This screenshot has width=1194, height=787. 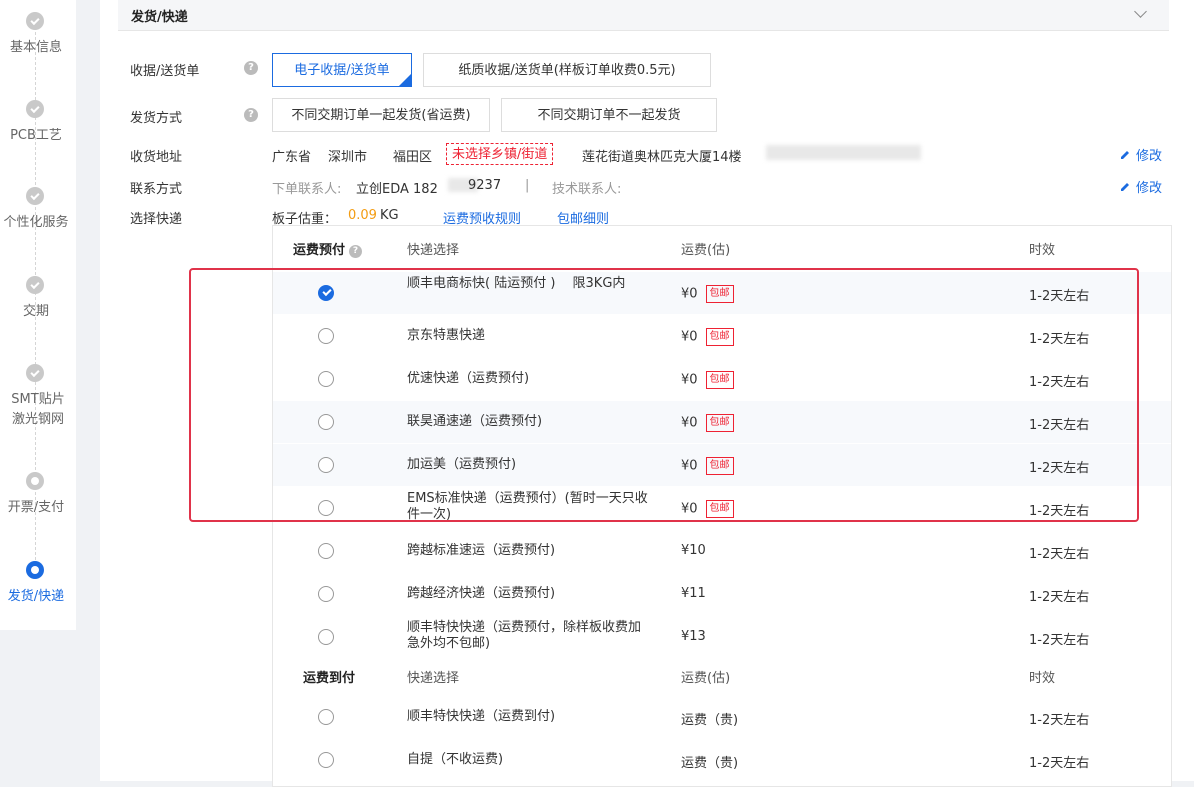 I want to click on express-option-row: 顺丰电商标快( 陆运预付 ) 限3KG内 ¥0 包邮 1-2天左右, so click(x=722, y=293).